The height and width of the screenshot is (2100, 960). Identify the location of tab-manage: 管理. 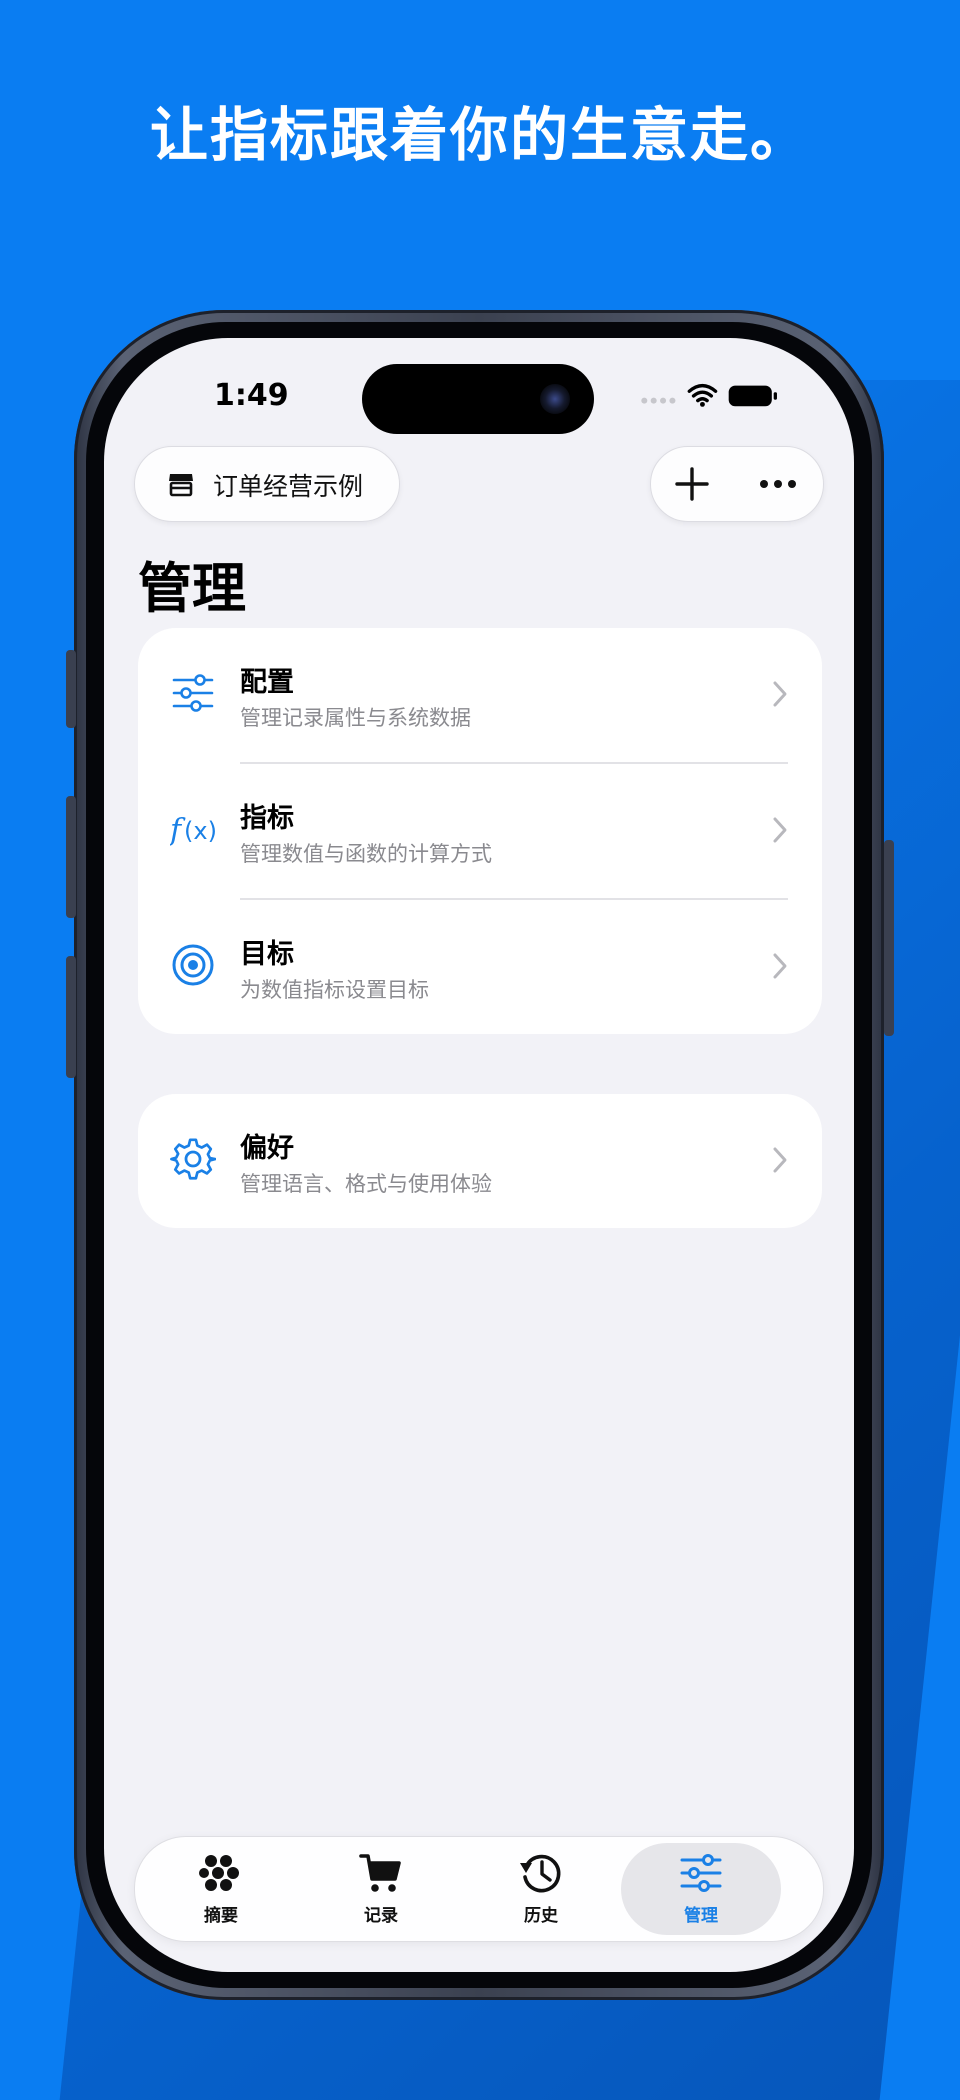
(701, 1889).